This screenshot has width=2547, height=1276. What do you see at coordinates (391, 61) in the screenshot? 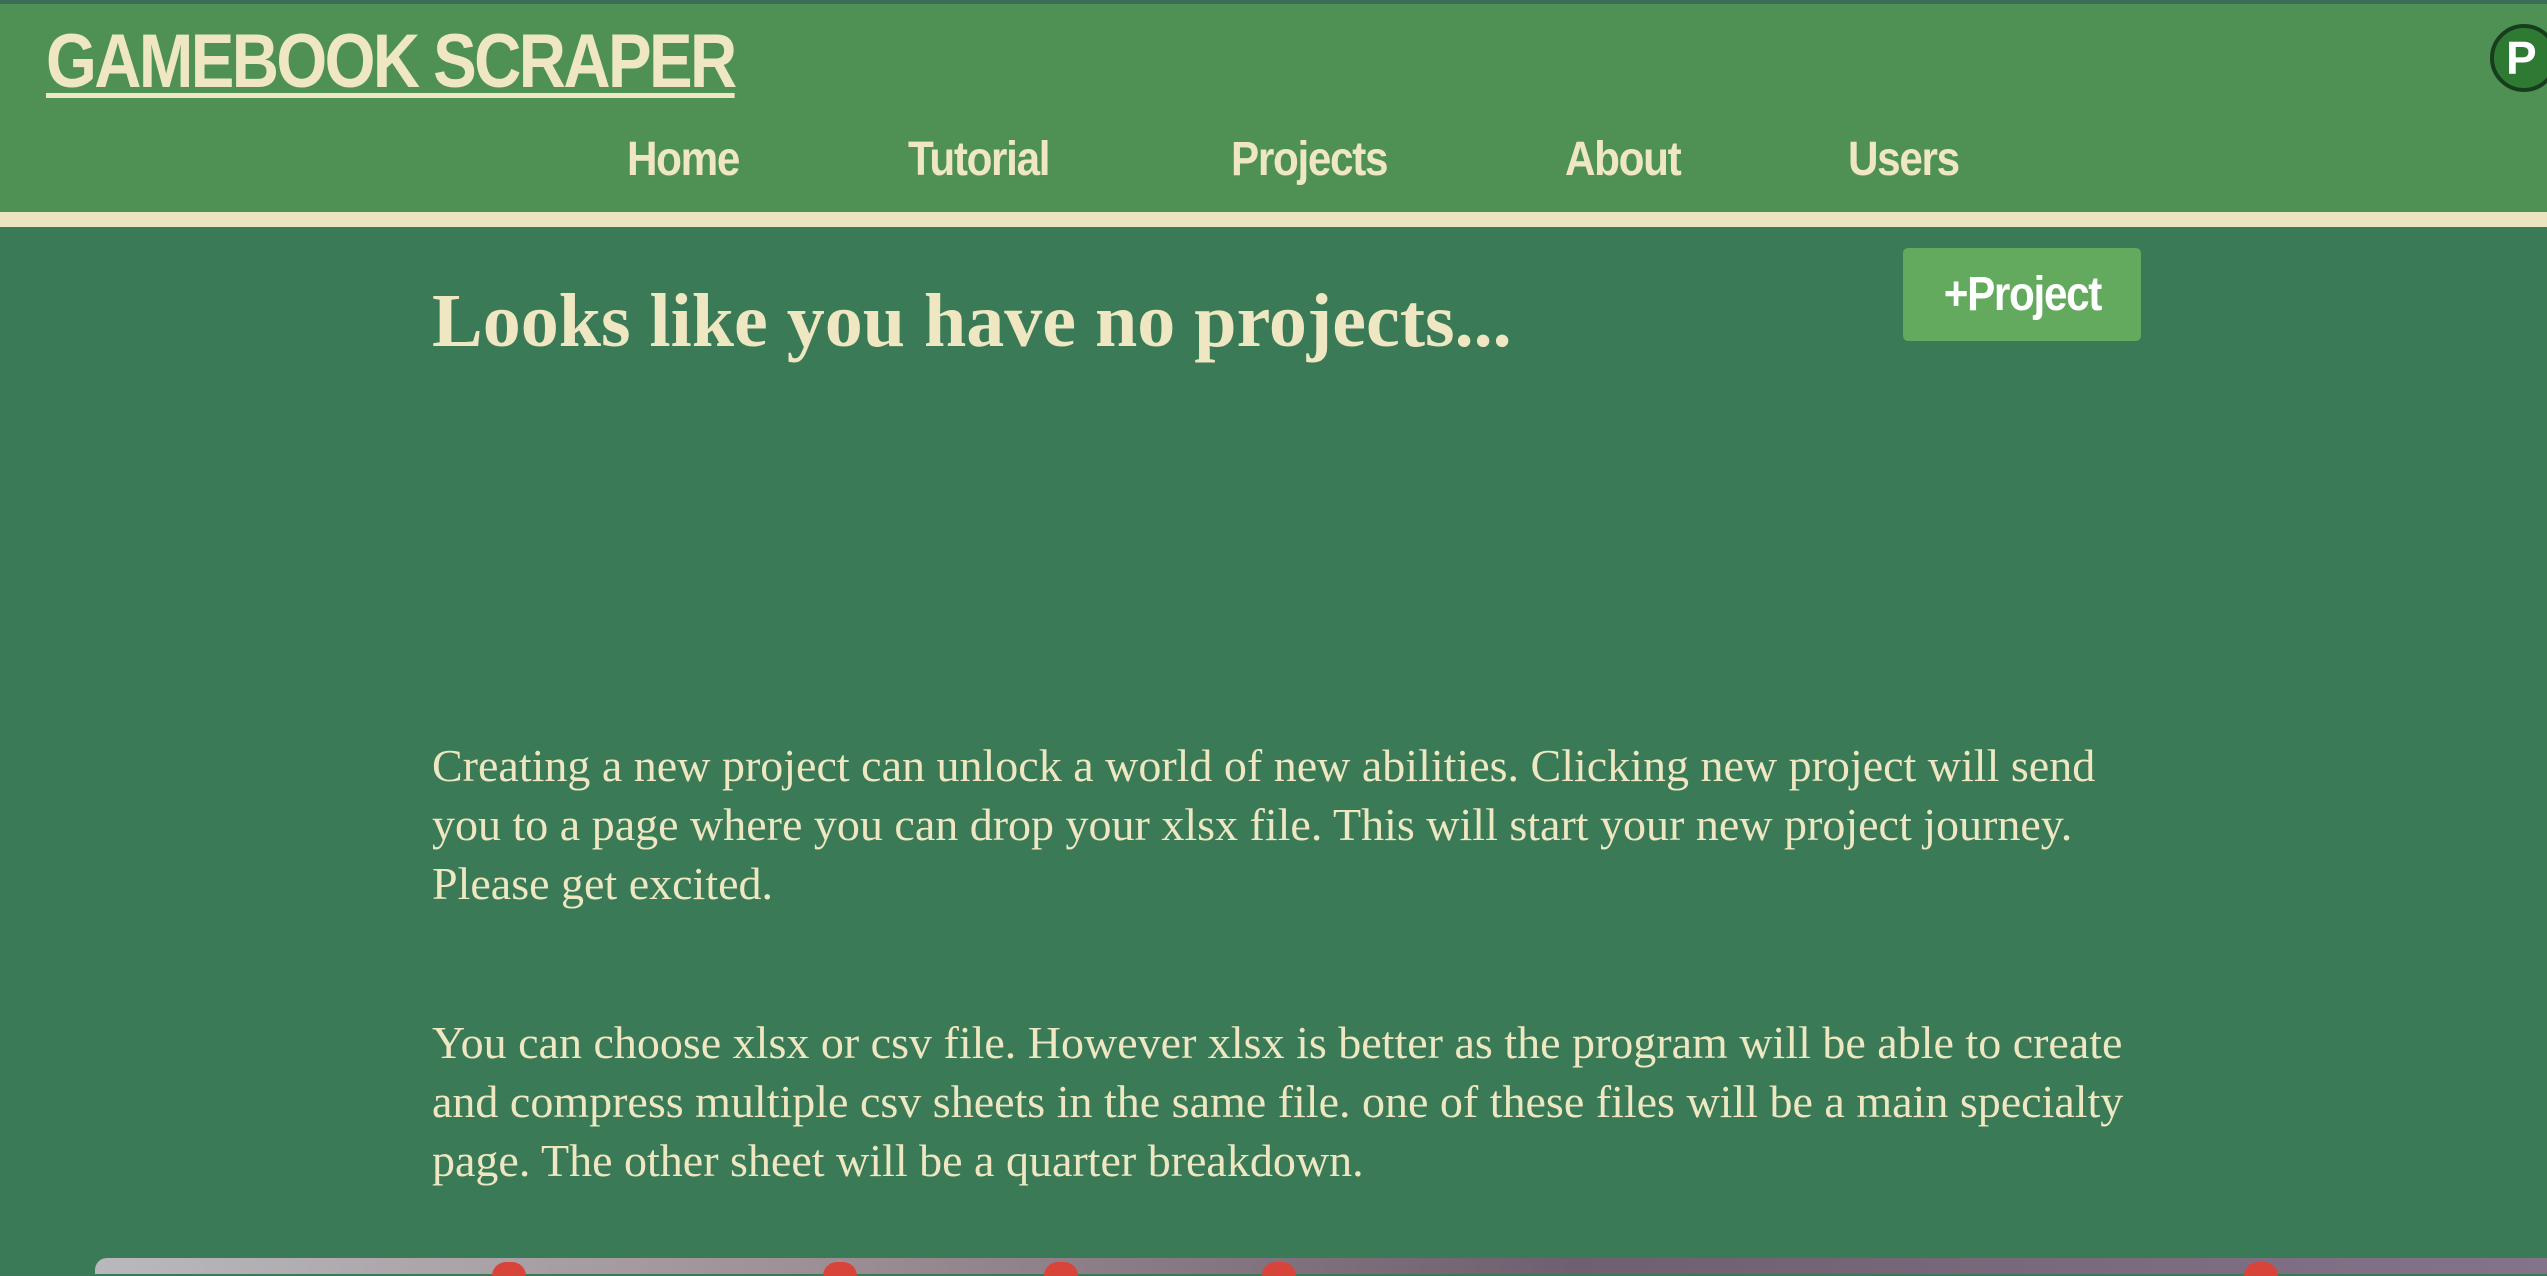
I see `site-title-link: GAMEBOOK SCRAPER` at bounding box center [391, 61].